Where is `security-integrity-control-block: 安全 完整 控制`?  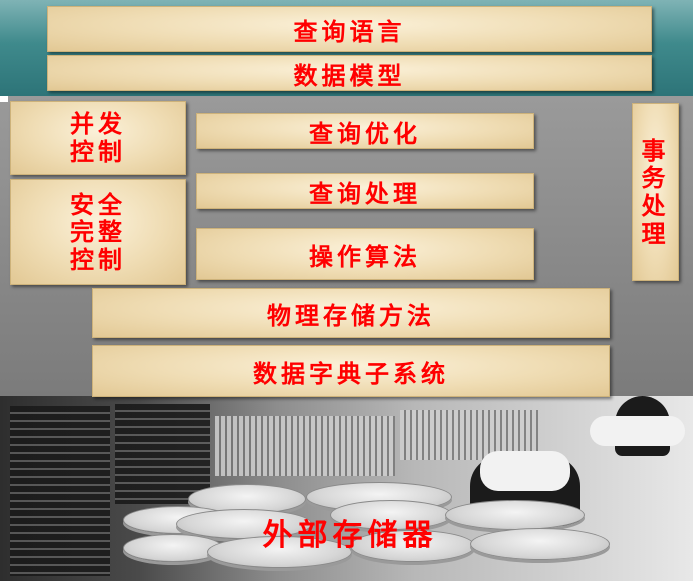
security-integrity-control-block: 安全 完整 控制 is located at coordinates (98, 232).